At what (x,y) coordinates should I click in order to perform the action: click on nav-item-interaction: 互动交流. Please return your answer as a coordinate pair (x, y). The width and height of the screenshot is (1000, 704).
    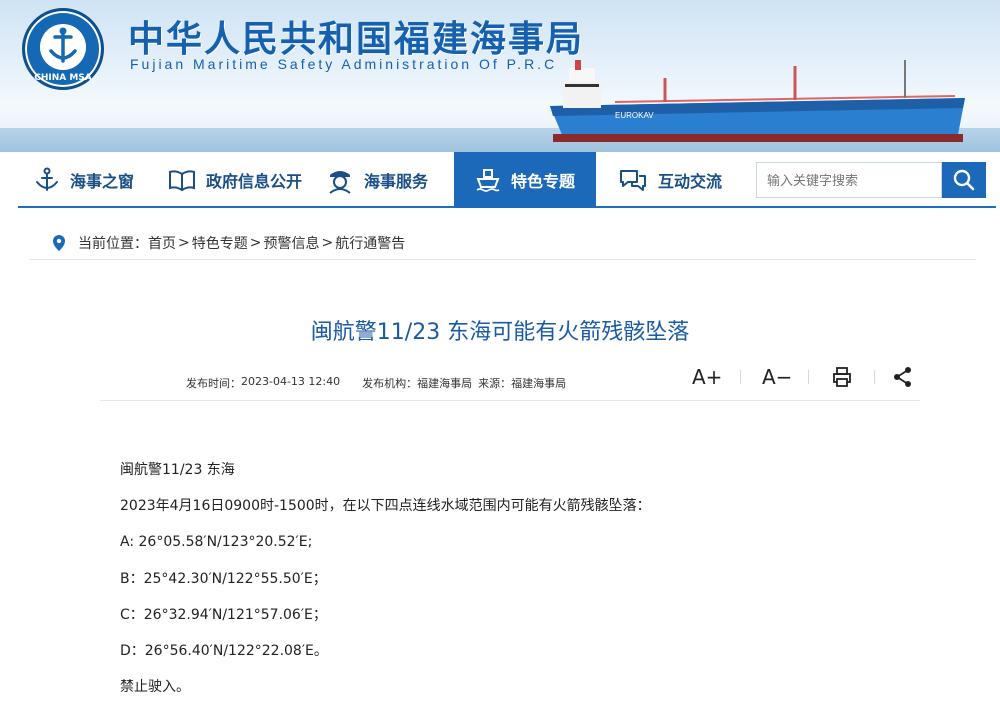
    Looking at the image, I should click on (670, 180).